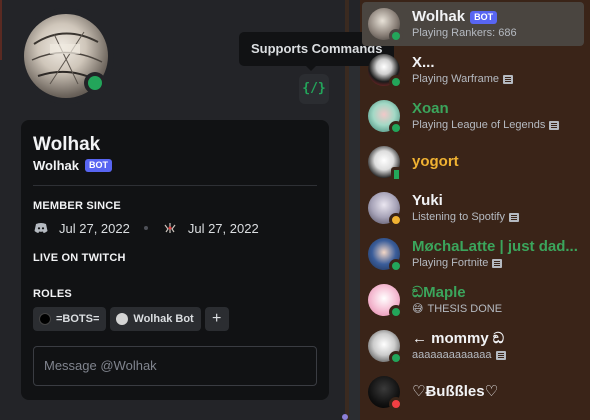 The width and height of the screenshot is (590, 420). I want to click on banner-edge, so click(1, 30).